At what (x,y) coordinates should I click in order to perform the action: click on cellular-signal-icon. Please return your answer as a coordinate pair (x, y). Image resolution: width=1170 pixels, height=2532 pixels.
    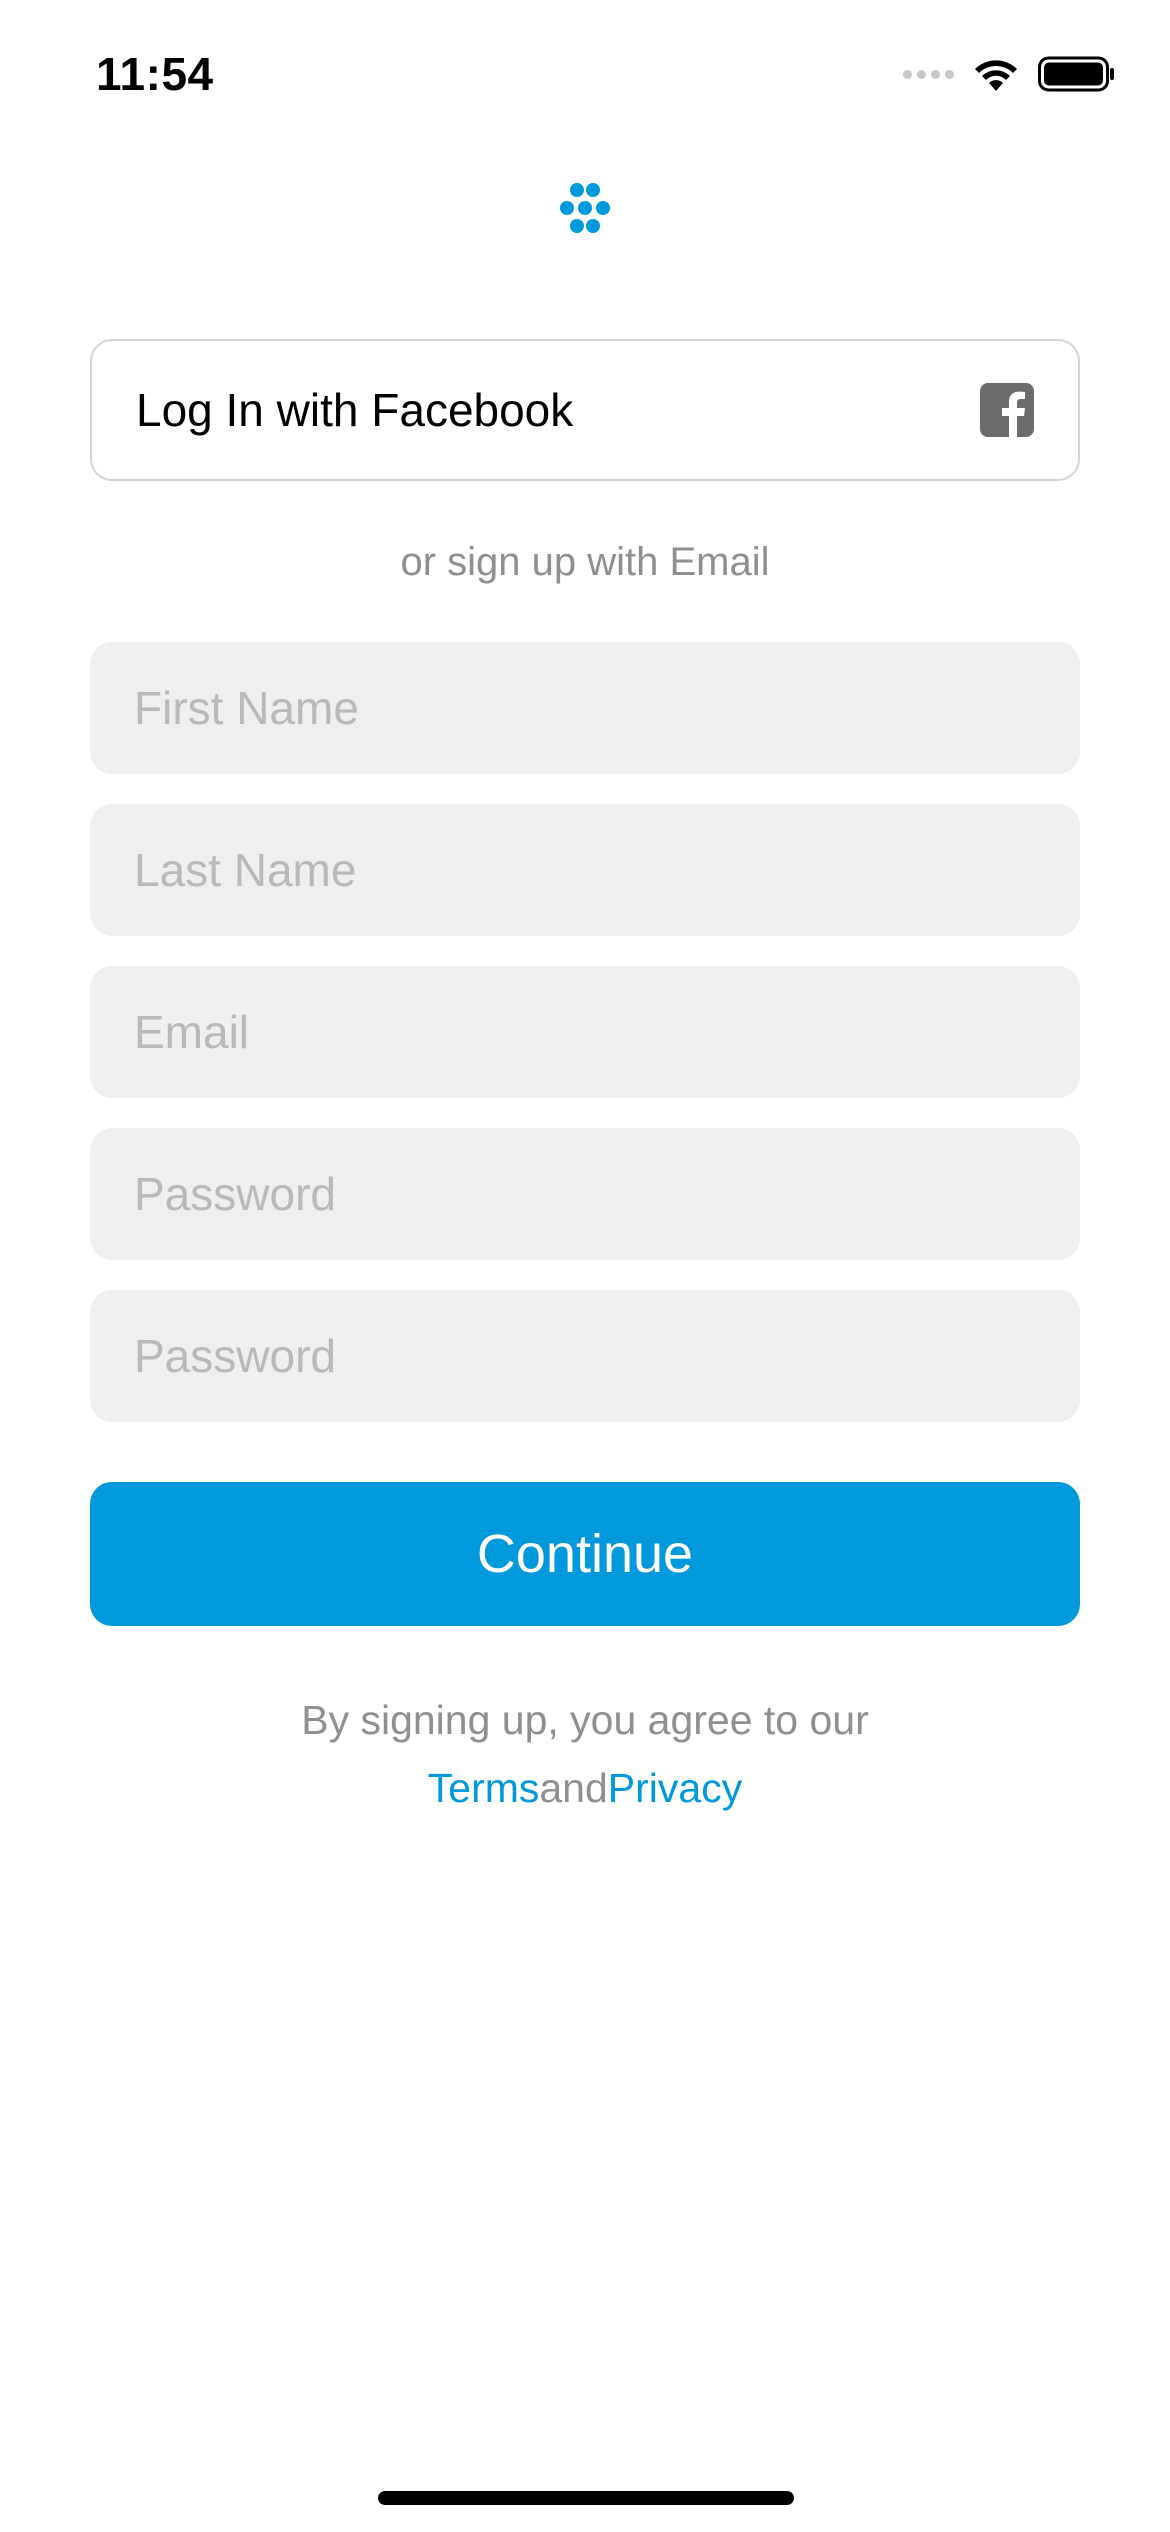
    Looking at the image, I should click on (928, 74).